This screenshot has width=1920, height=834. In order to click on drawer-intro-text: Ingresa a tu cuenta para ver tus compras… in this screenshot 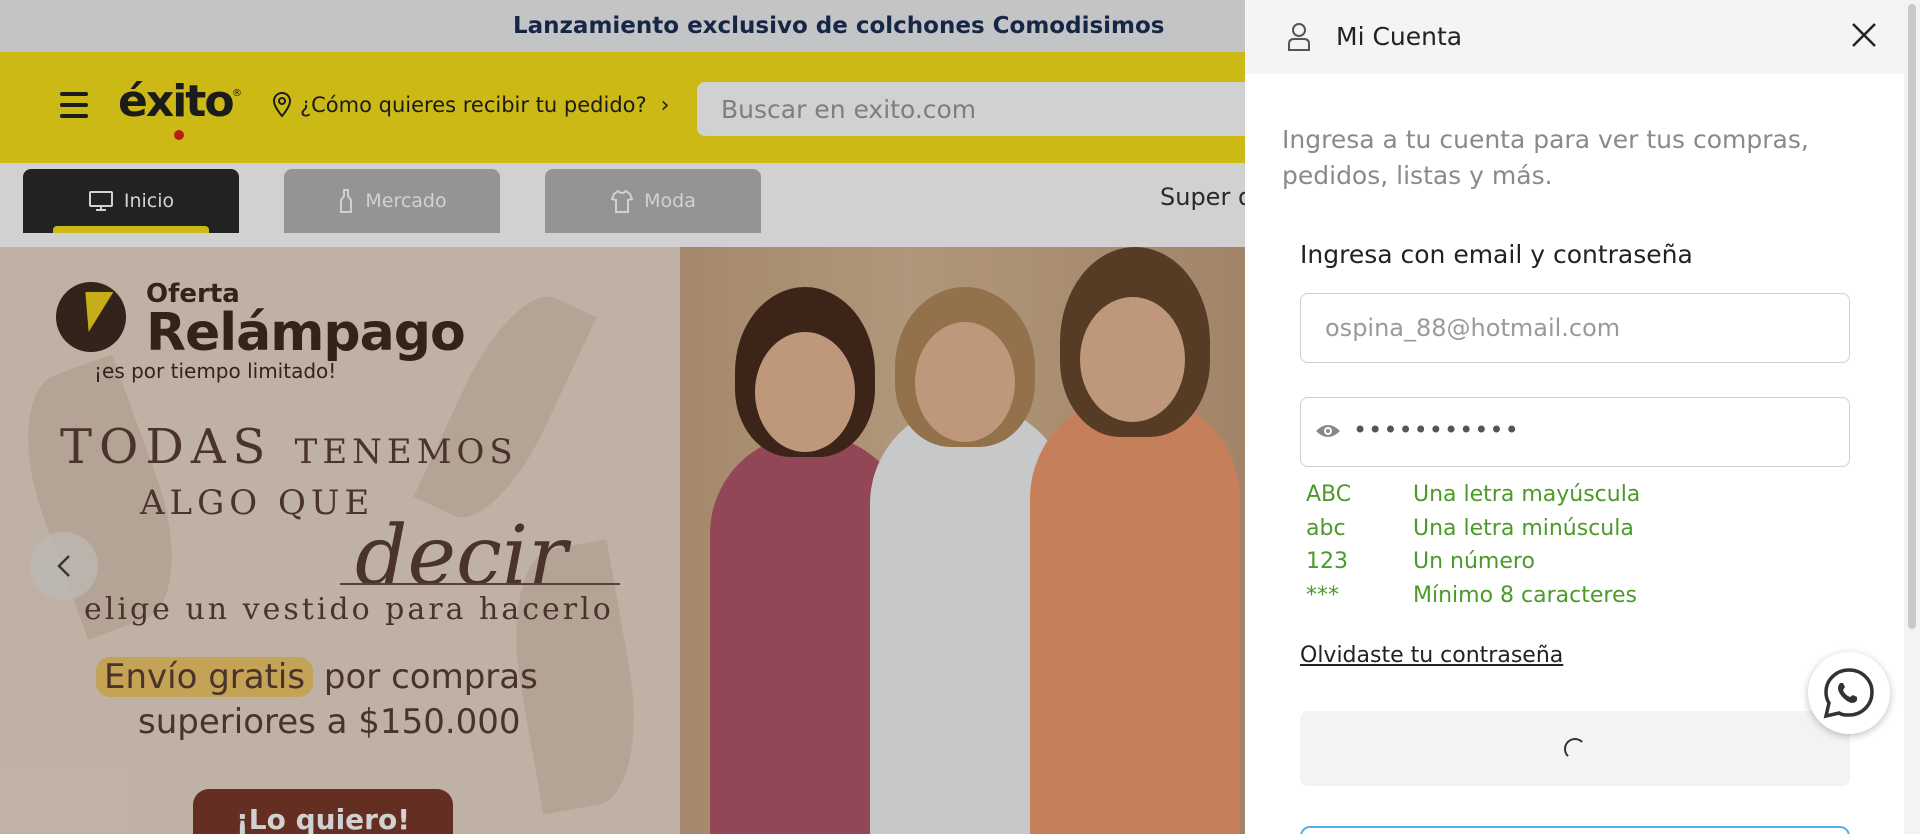, I will do `click(1545, 157)`.